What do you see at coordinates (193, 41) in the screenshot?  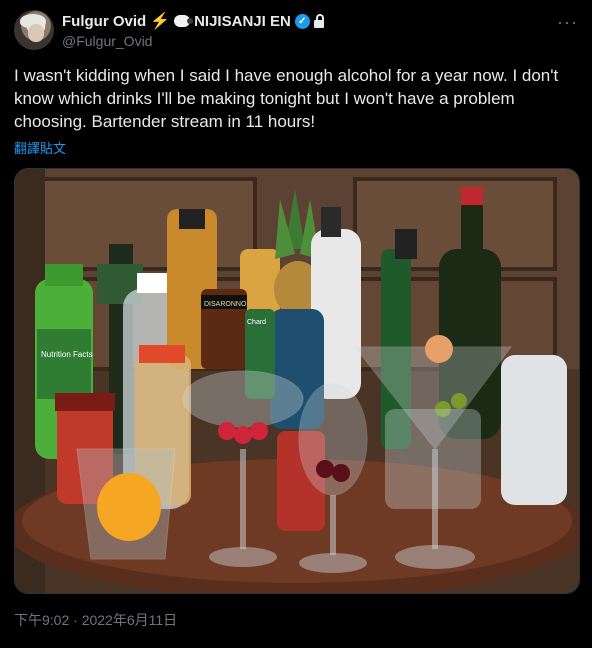 I see `author-handle: @Fulgur_Ovid` at bounding box center [193, 41].